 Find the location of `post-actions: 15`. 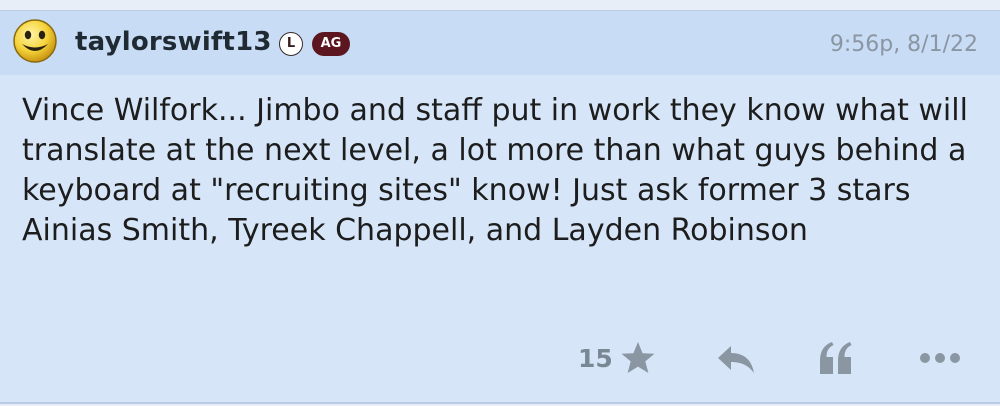

post-actions: 15 is located at coordinates (500, 361).